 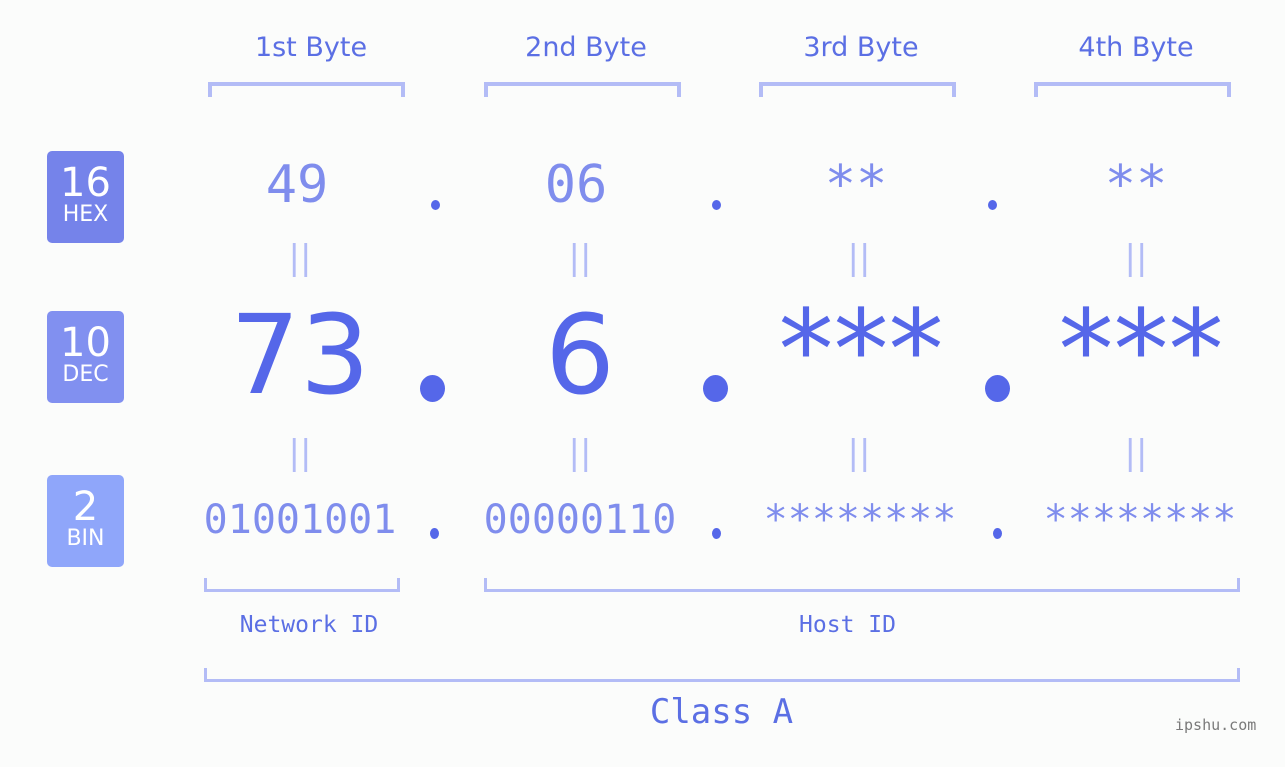 I want to click on byte-3-bracket, so click(x=857, y=89).